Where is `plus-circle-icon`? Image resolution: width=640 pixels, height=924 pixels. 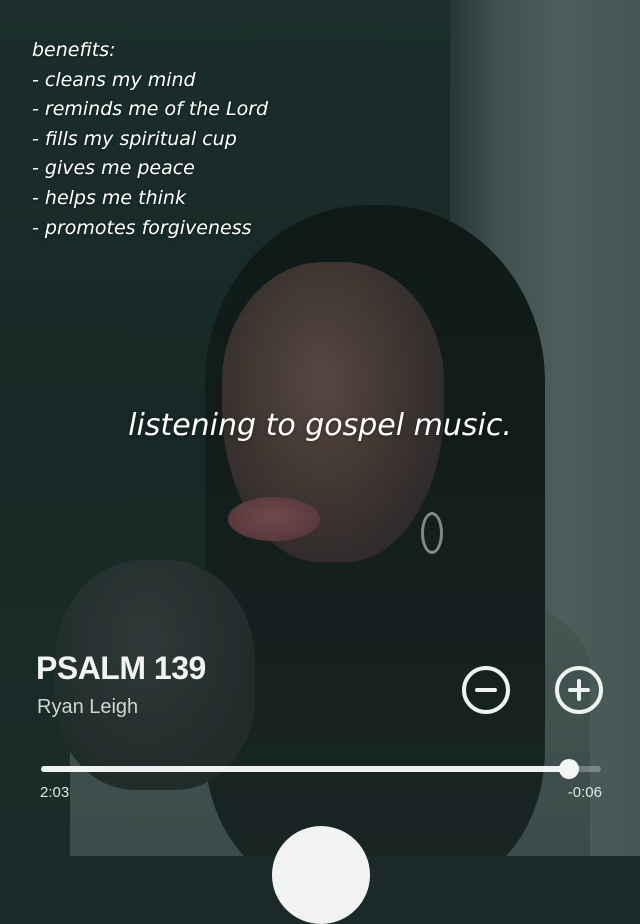
plus-circle-icon is located at coordinates (579, 690).